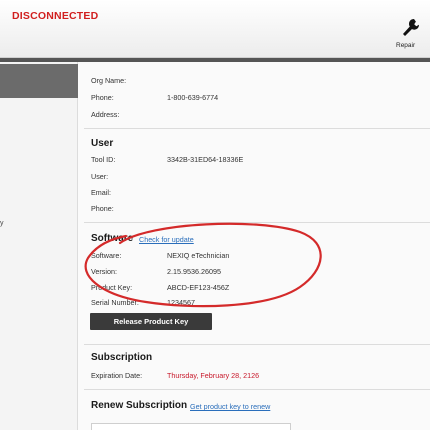 This screenshot has height=430, width=430. I want to click on software-name-label: Software:, so click(106, 255).